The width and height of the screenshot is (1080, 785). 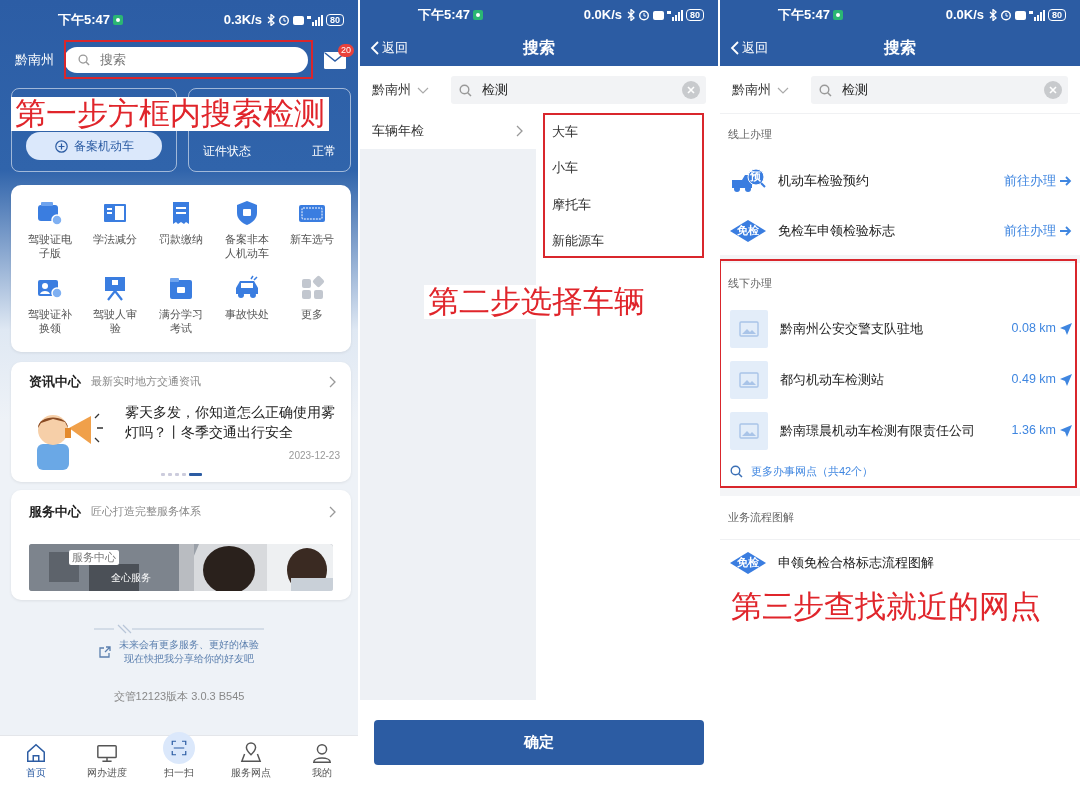 What do you see at coordinates (832, 379) in the screenshot?
I see `station-name: 都匀机动车检测站` at bounding box center [832, 379].